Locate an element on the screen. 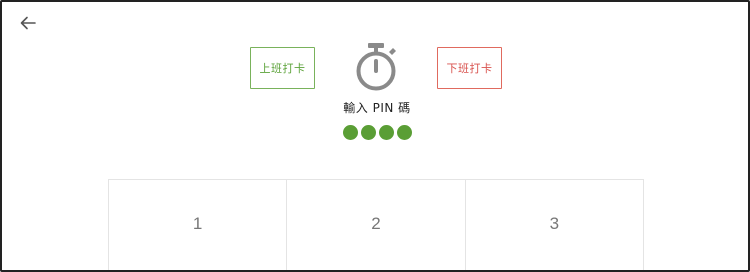 The image size is (750, 272). stopwatch-icon is located at coordinates (376, 67).